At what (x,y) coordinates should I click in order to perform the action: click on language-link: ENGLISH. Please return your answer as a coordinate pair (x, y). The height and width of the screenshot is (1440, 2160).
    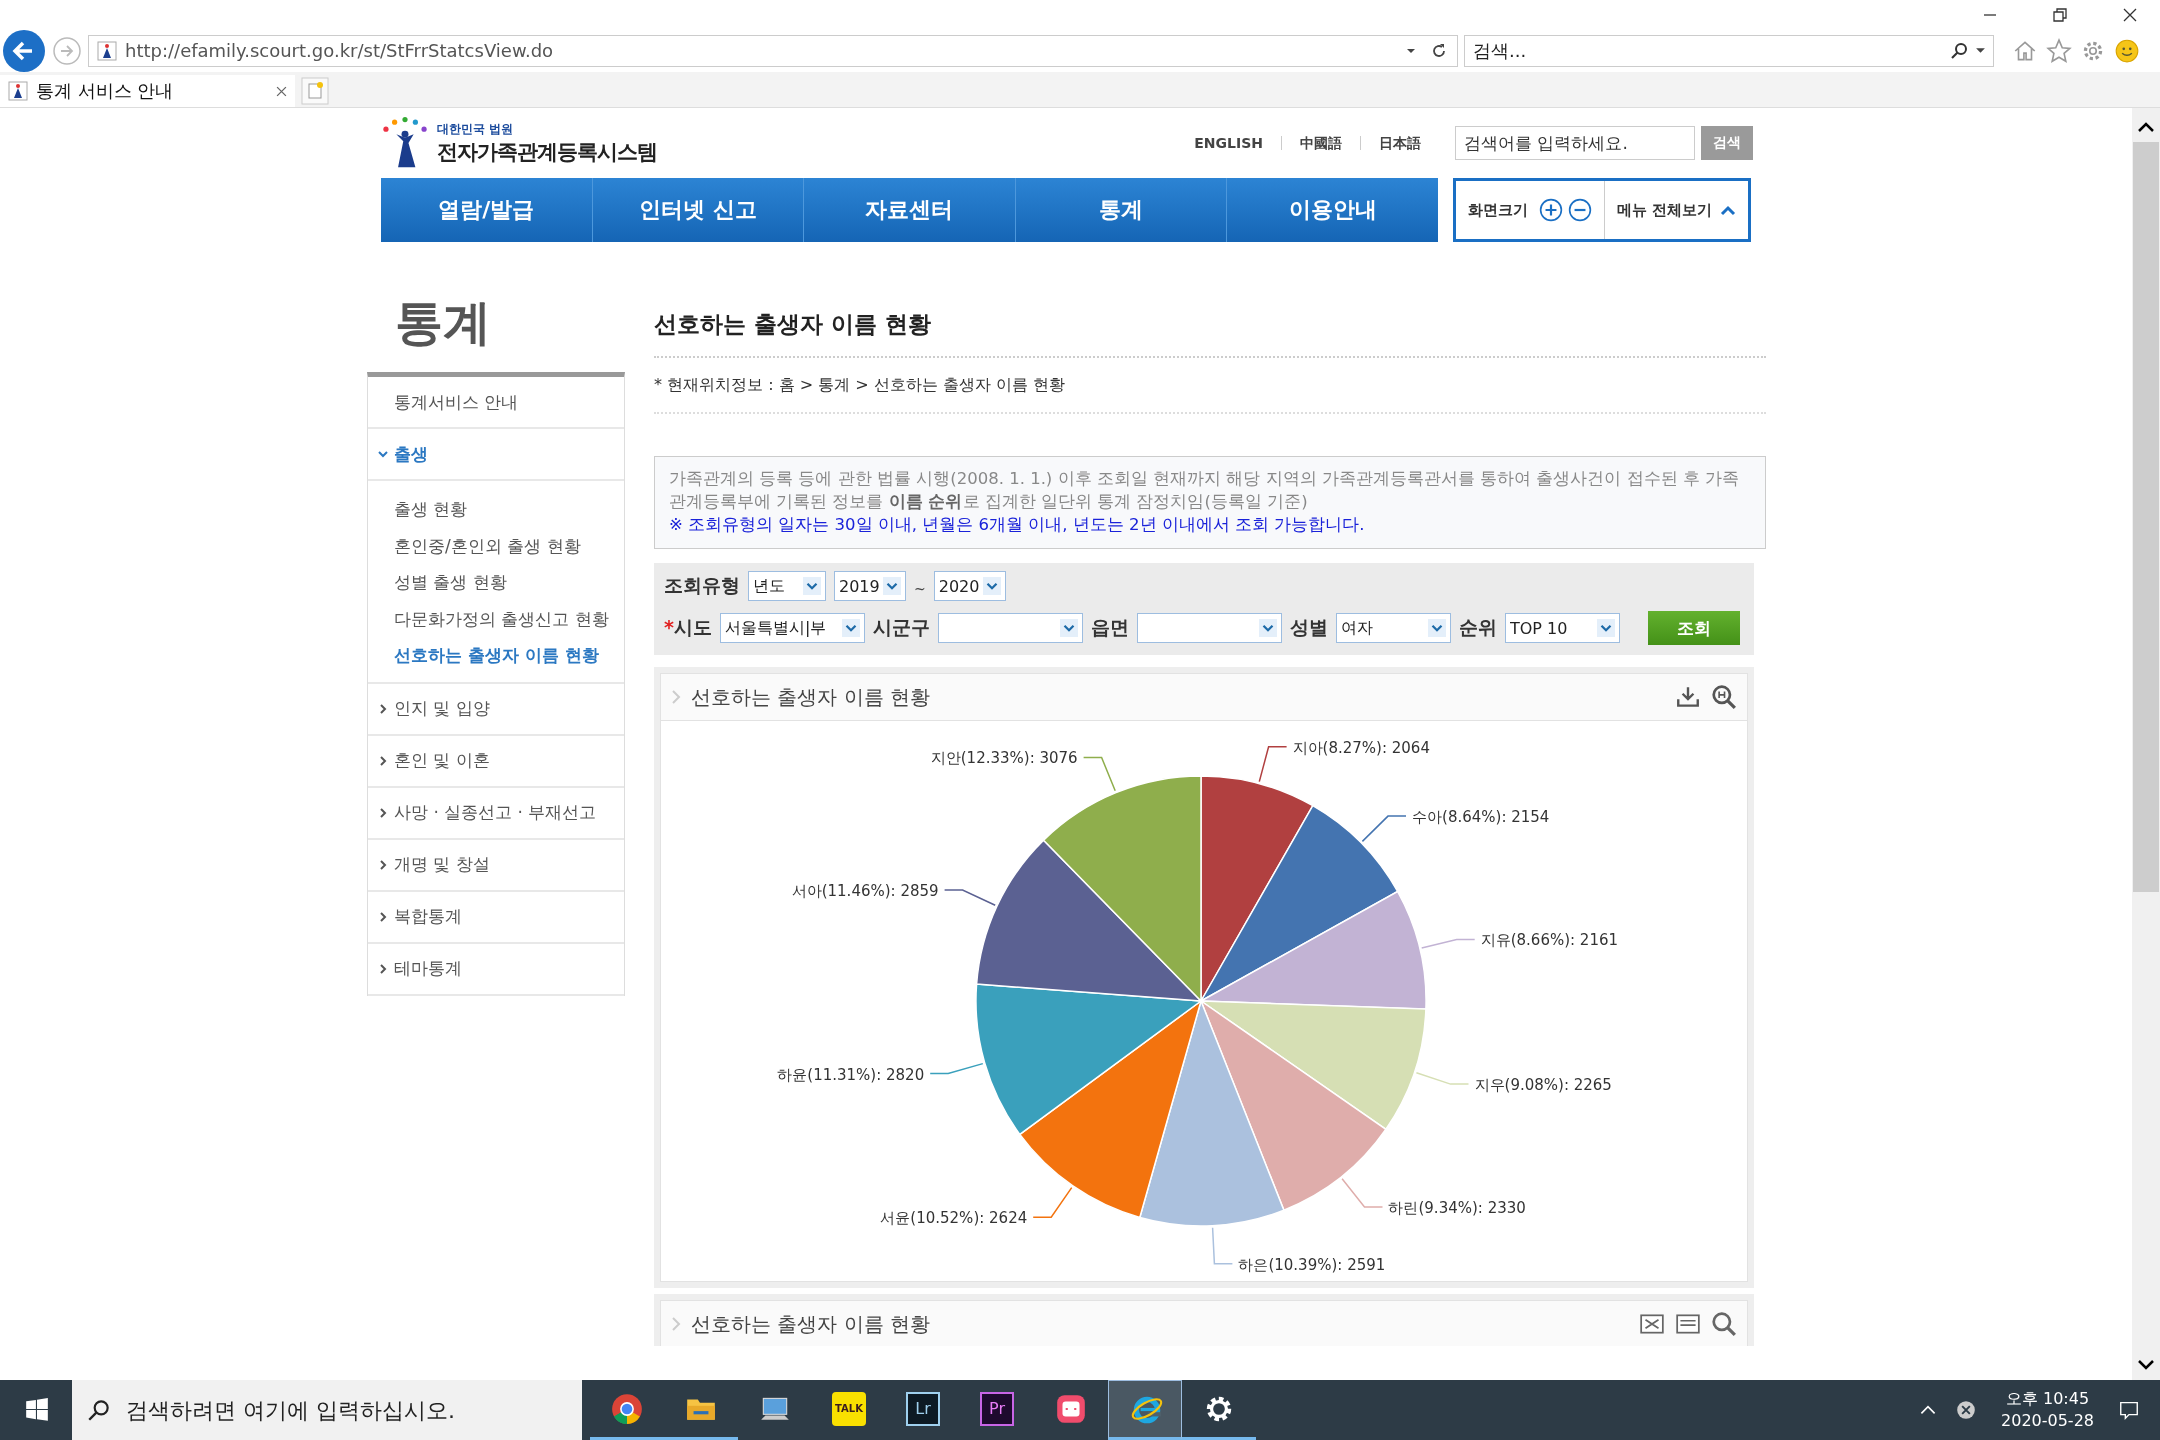
    Looking at the image, I should click on (1228, 143).